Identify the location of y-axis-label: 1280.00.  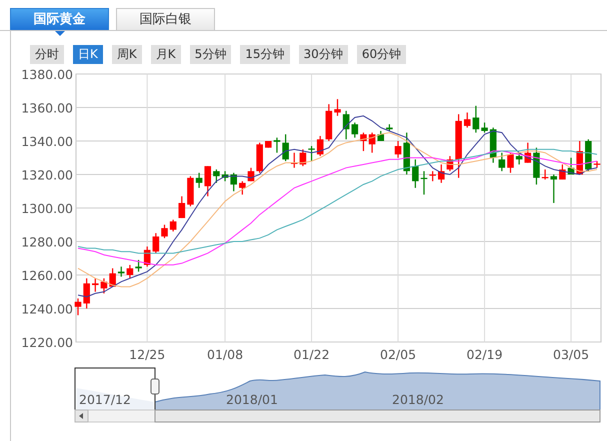
(47, 242).